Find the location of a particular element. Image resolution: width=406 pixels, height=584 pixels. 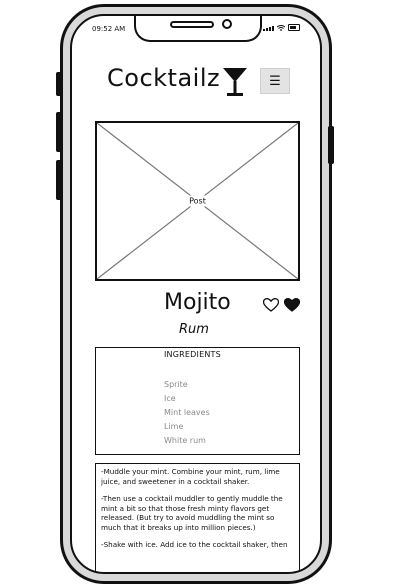

wifi-icon is located at coordinates (281, 28).